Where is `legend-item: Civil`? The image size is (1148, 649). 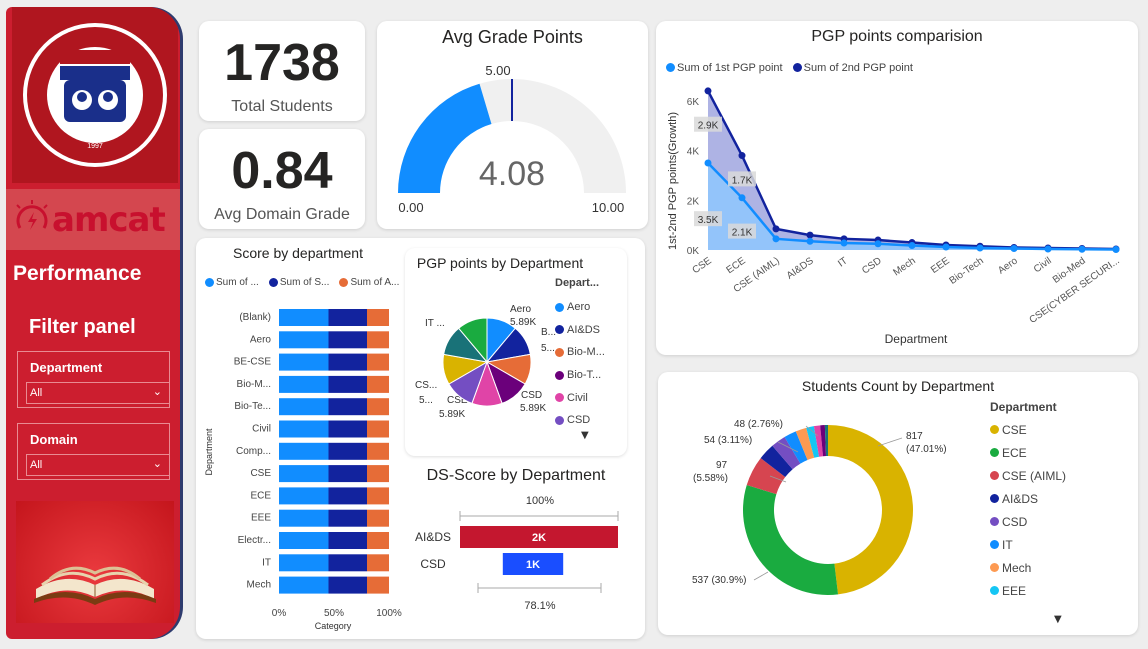
legend-item: Civil is located at coordinates (580, 397).